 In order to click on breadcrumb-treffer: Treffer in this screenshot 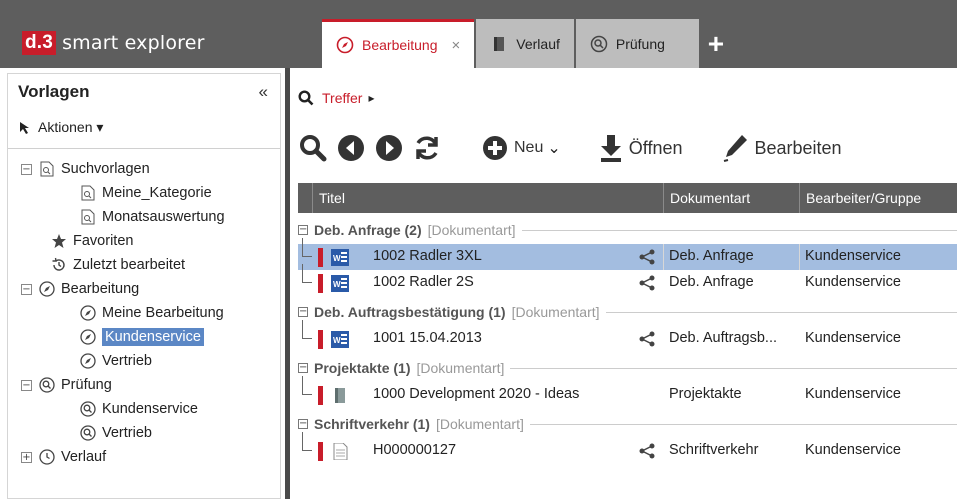, I will do `click(342, 98)`.